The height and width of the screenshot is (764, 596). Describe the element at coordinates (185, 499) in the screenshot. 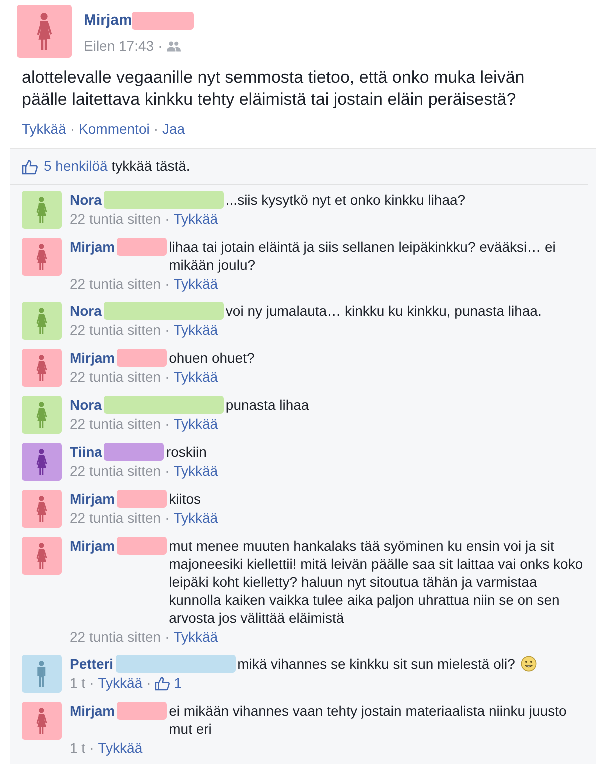

I see `comment-text: kiitos` at that location.